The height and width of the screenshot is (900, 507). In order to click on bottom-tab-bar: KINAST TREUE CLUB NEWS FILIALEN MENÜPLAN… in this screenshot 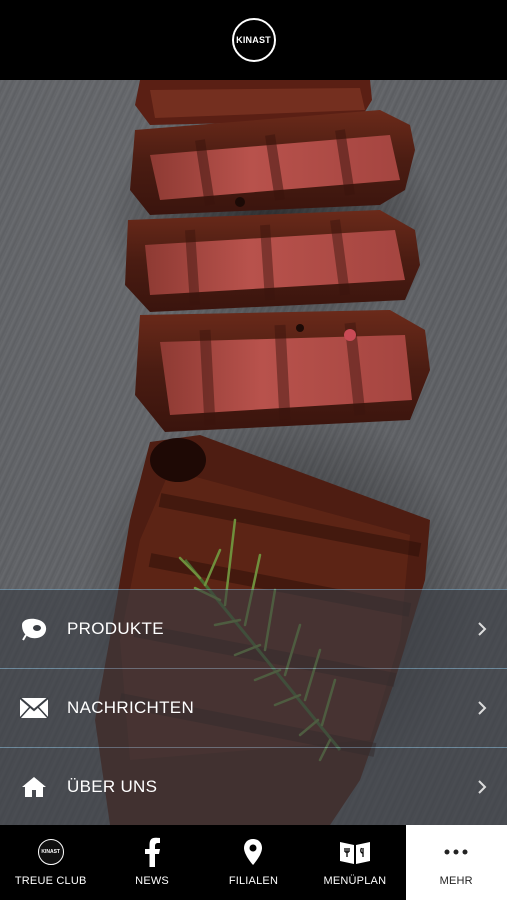, I will do `click(253, 862)`.